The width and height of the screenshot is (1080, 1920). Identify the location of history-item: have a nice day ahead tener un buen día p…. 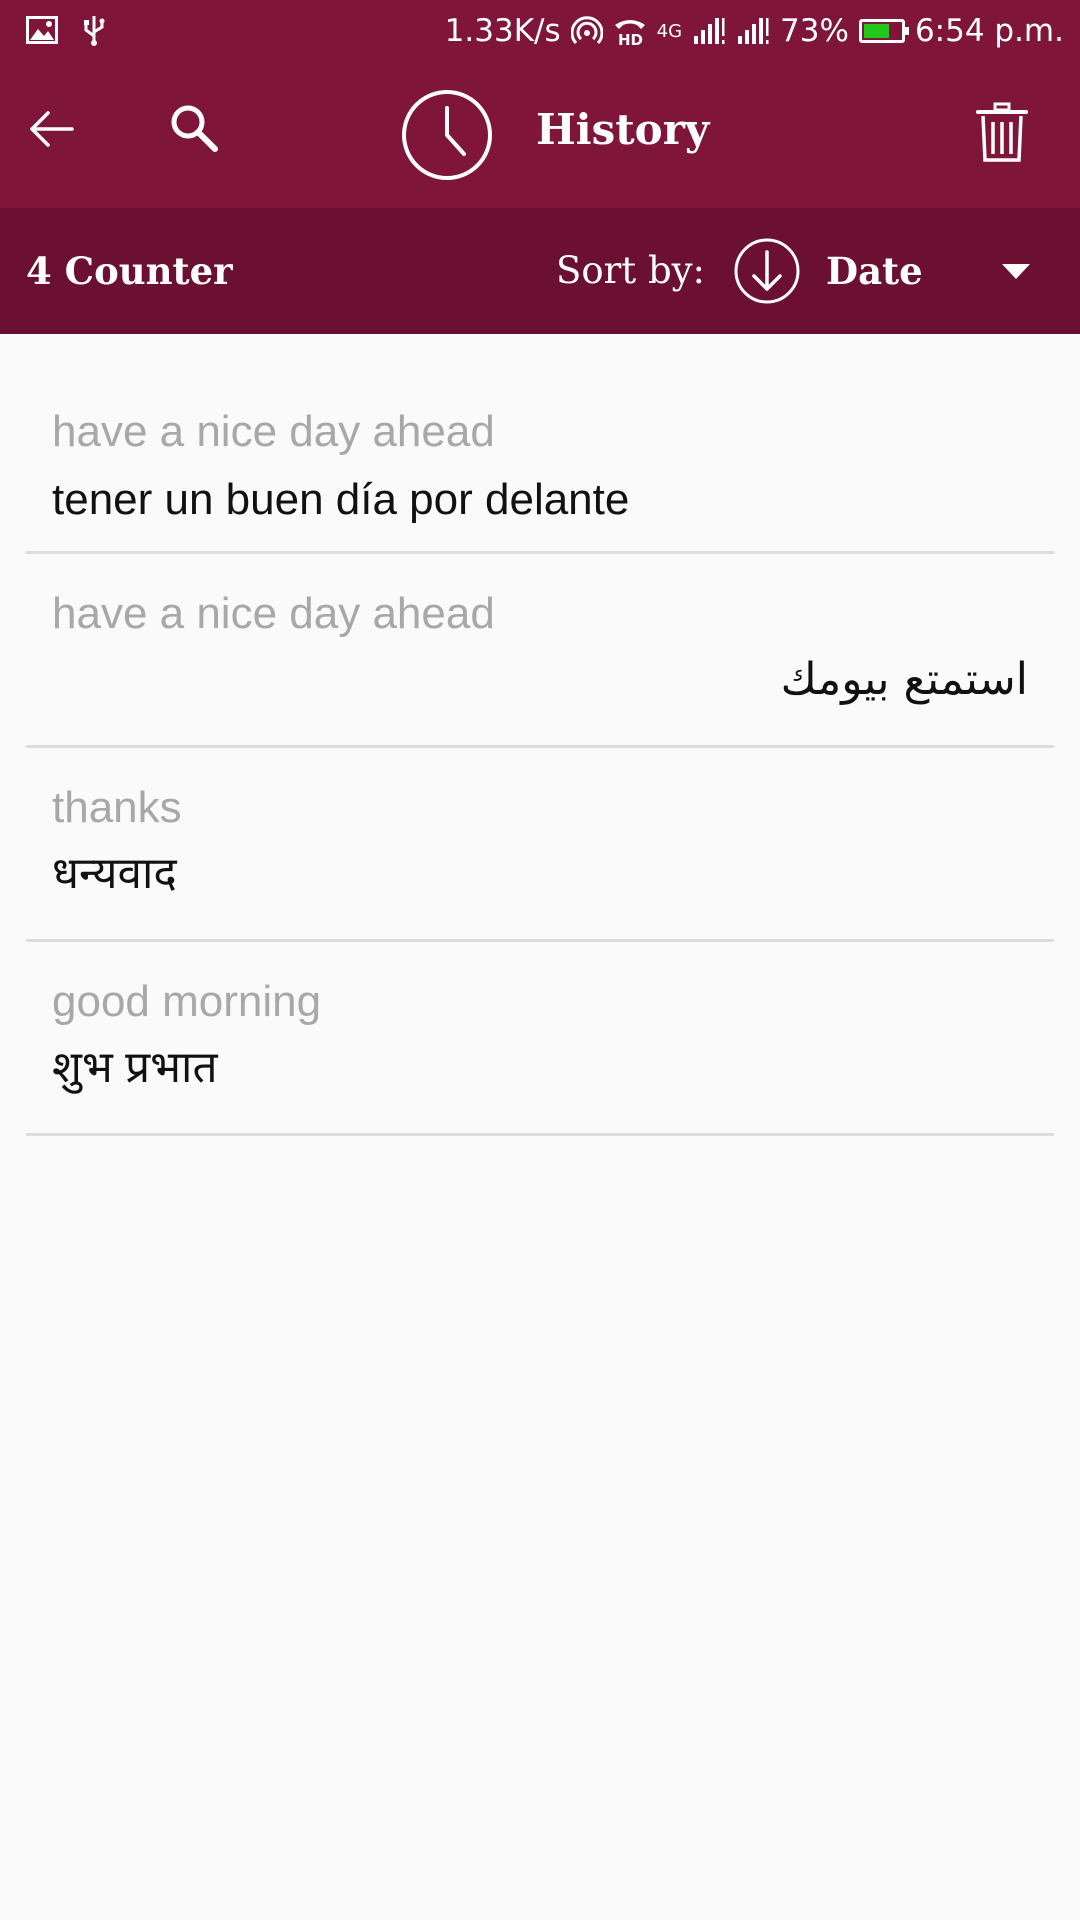
(540, 464).